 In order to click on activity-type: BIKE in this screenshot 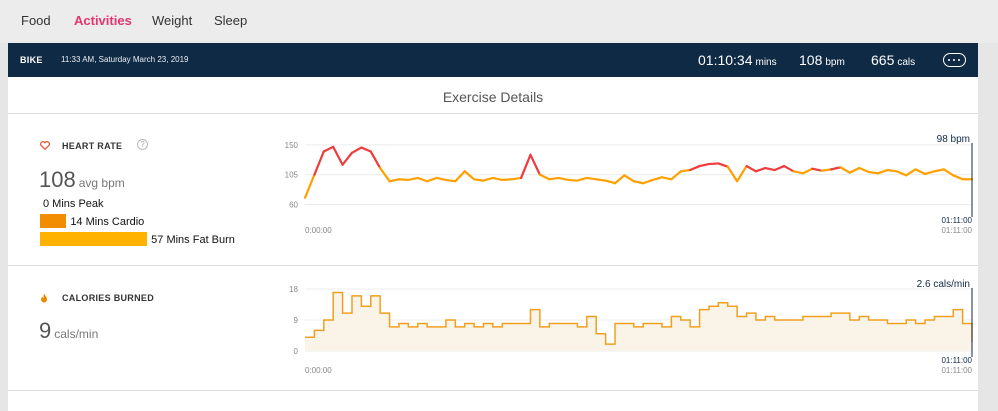, I will do `click(31, 60)`.